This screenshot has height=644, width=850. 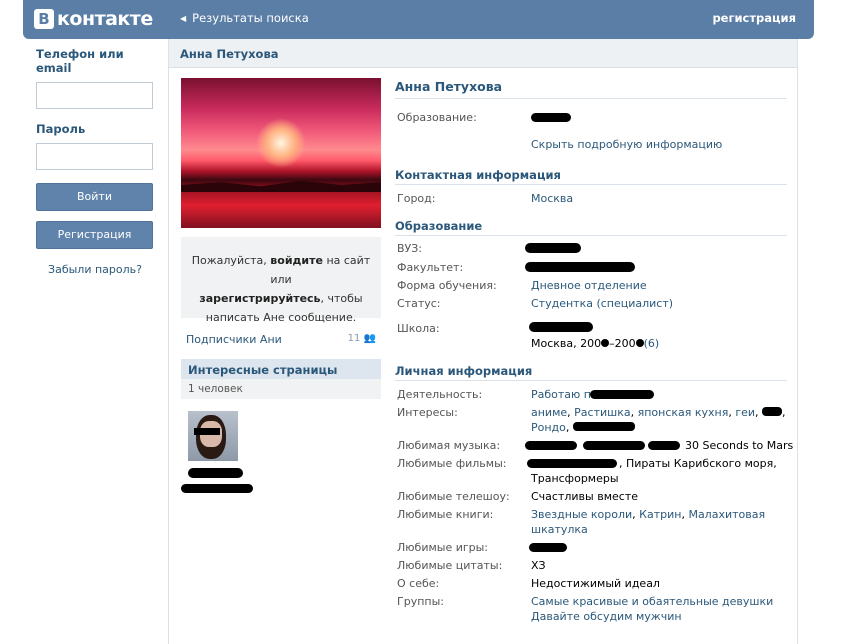 What do you see at coordinates (602, 412) in the screenshot?
I see `interest-link: Растишка` at bounding box center [602, 412].